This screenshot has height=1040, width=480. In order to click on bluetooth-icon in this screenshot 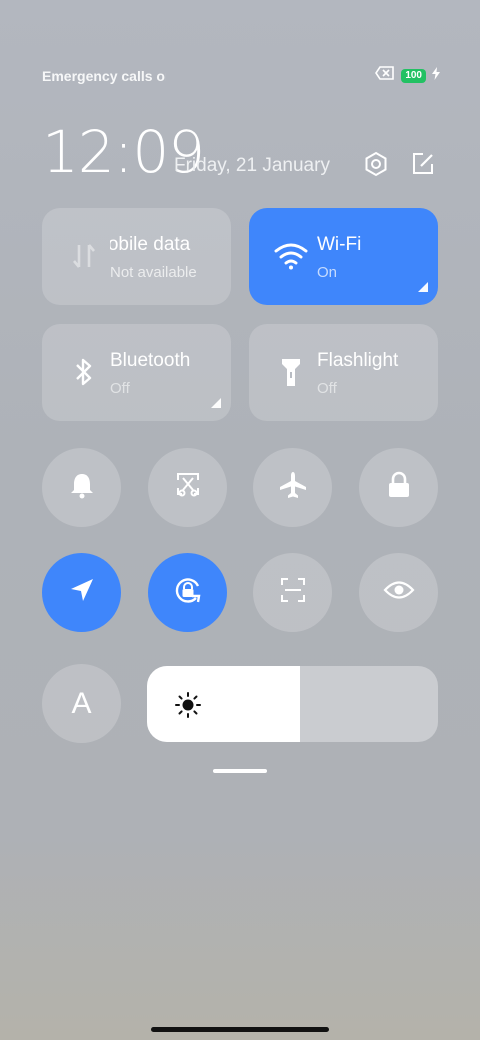, I will do `click(84, 372)`.